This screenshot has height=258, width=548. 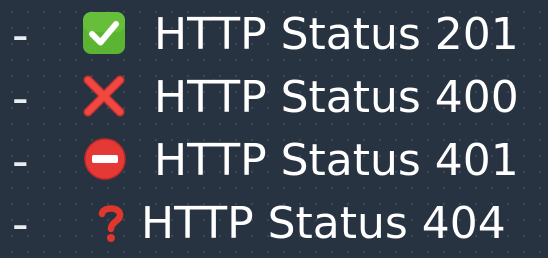 What do you see at coordinates (323, 223) in the screenshot?
I see `status-label: HTTP Status 404` at bounding box center [323, 223].